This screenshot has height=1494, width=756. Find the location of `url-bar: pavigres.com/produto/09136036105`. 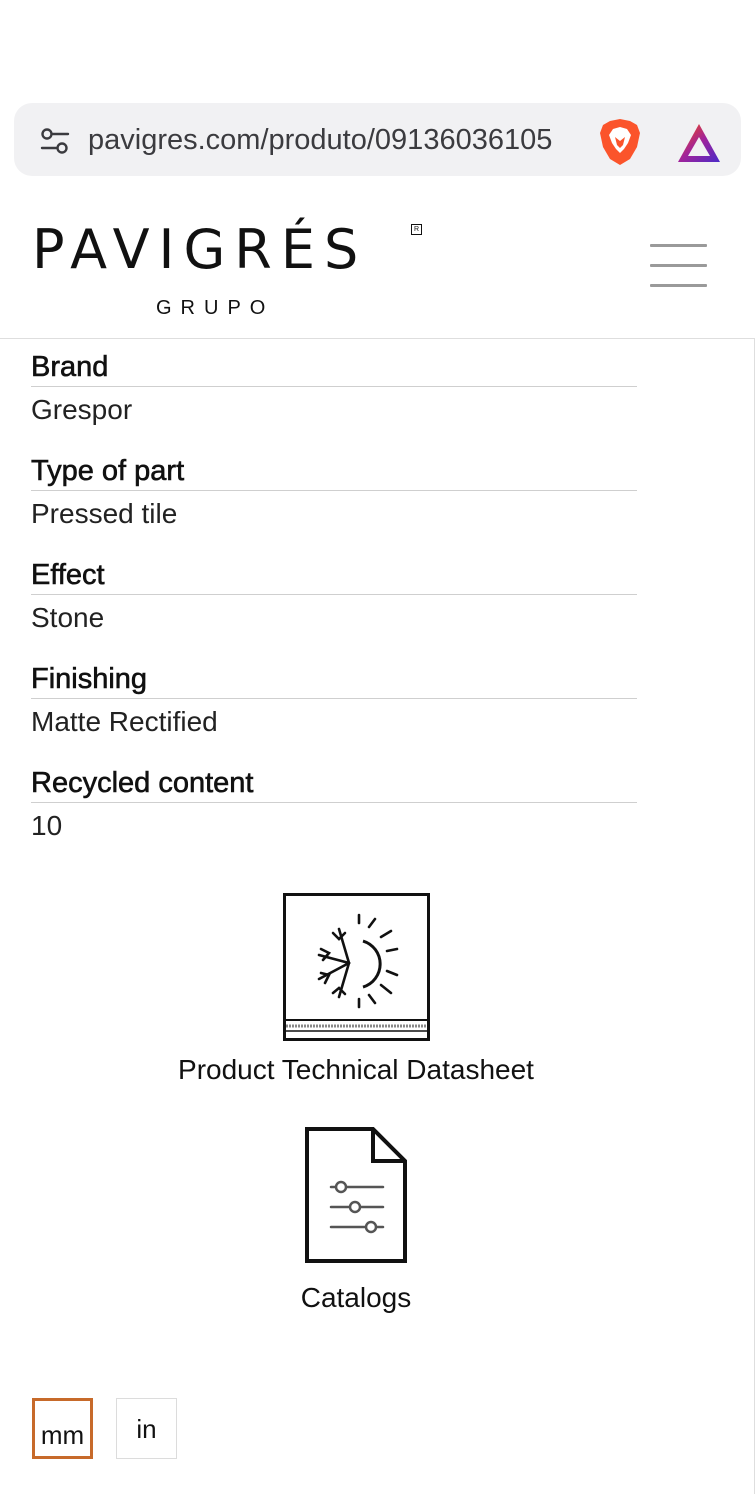

url-bar: pavigres.com/produto/09136036105 is located at coordinates (377, 139).